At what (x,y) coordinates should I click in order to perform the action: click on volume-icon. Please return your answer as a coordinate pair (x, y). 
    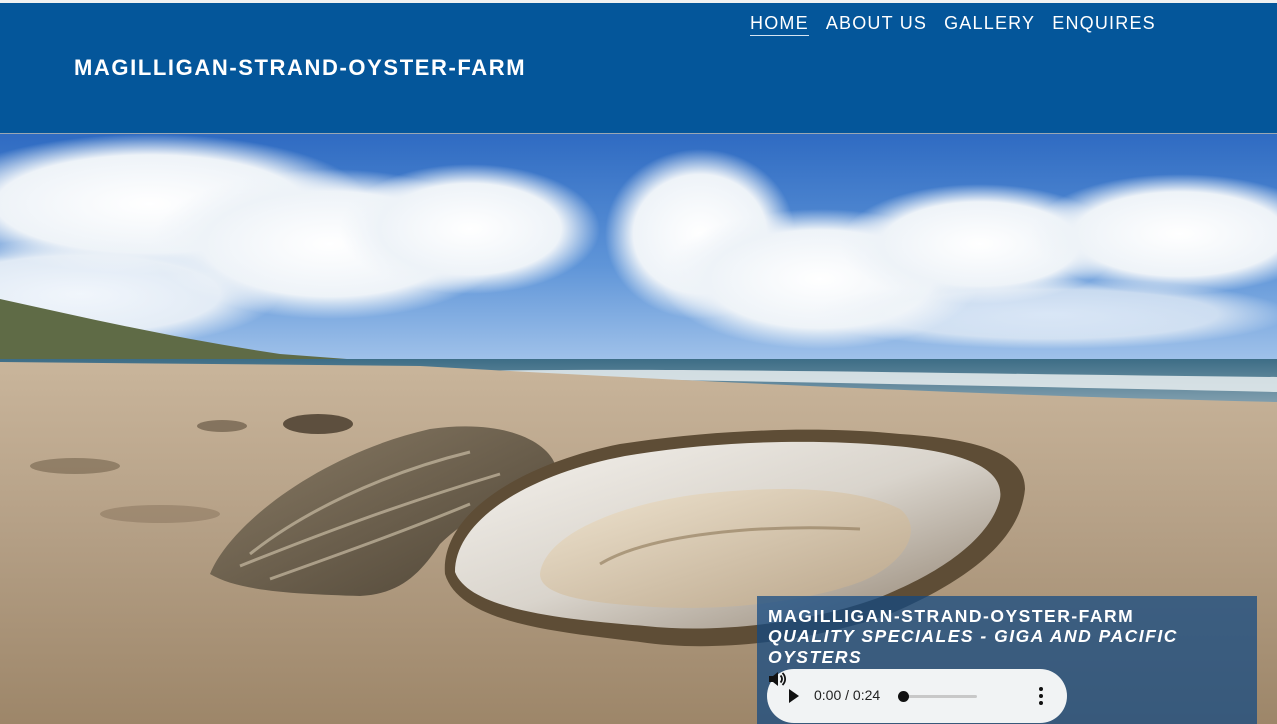
    Looking at the image, I should click on (777, 679).